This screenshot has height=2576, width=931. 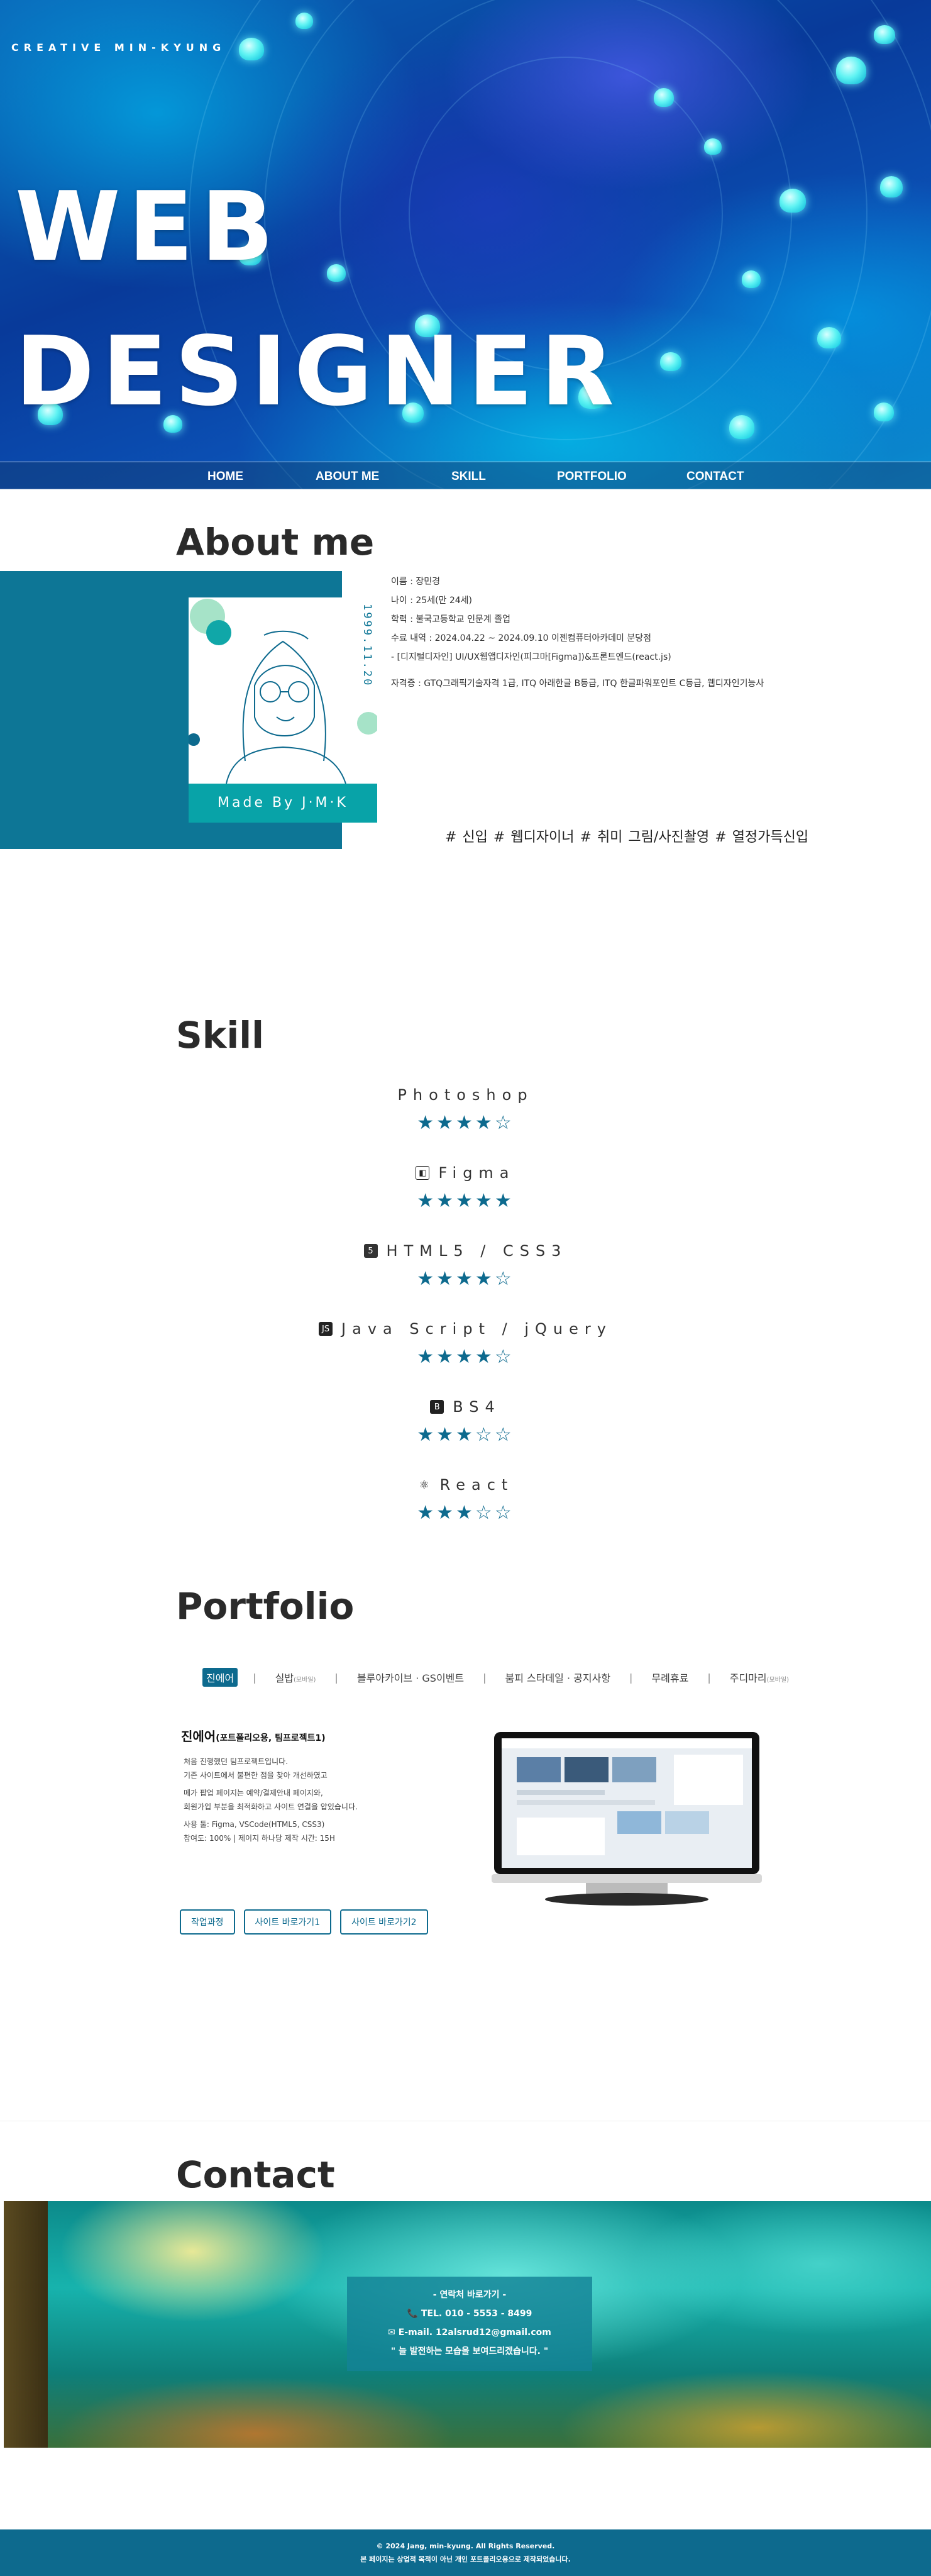 What do you see at coordinates (477, 1407) in the screenshot?
I see `skill-name: BS4` at bounding box center [477, 1407].